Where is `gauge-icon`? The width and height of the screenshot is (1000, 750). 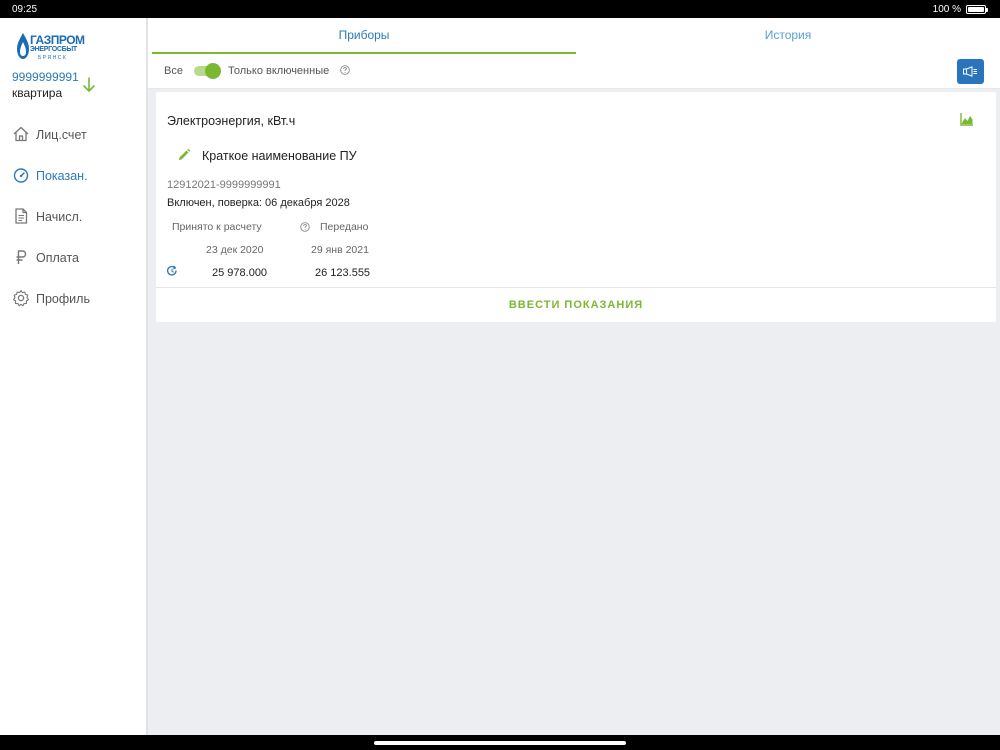 gauge-icon is located at coordinates (21, 175).